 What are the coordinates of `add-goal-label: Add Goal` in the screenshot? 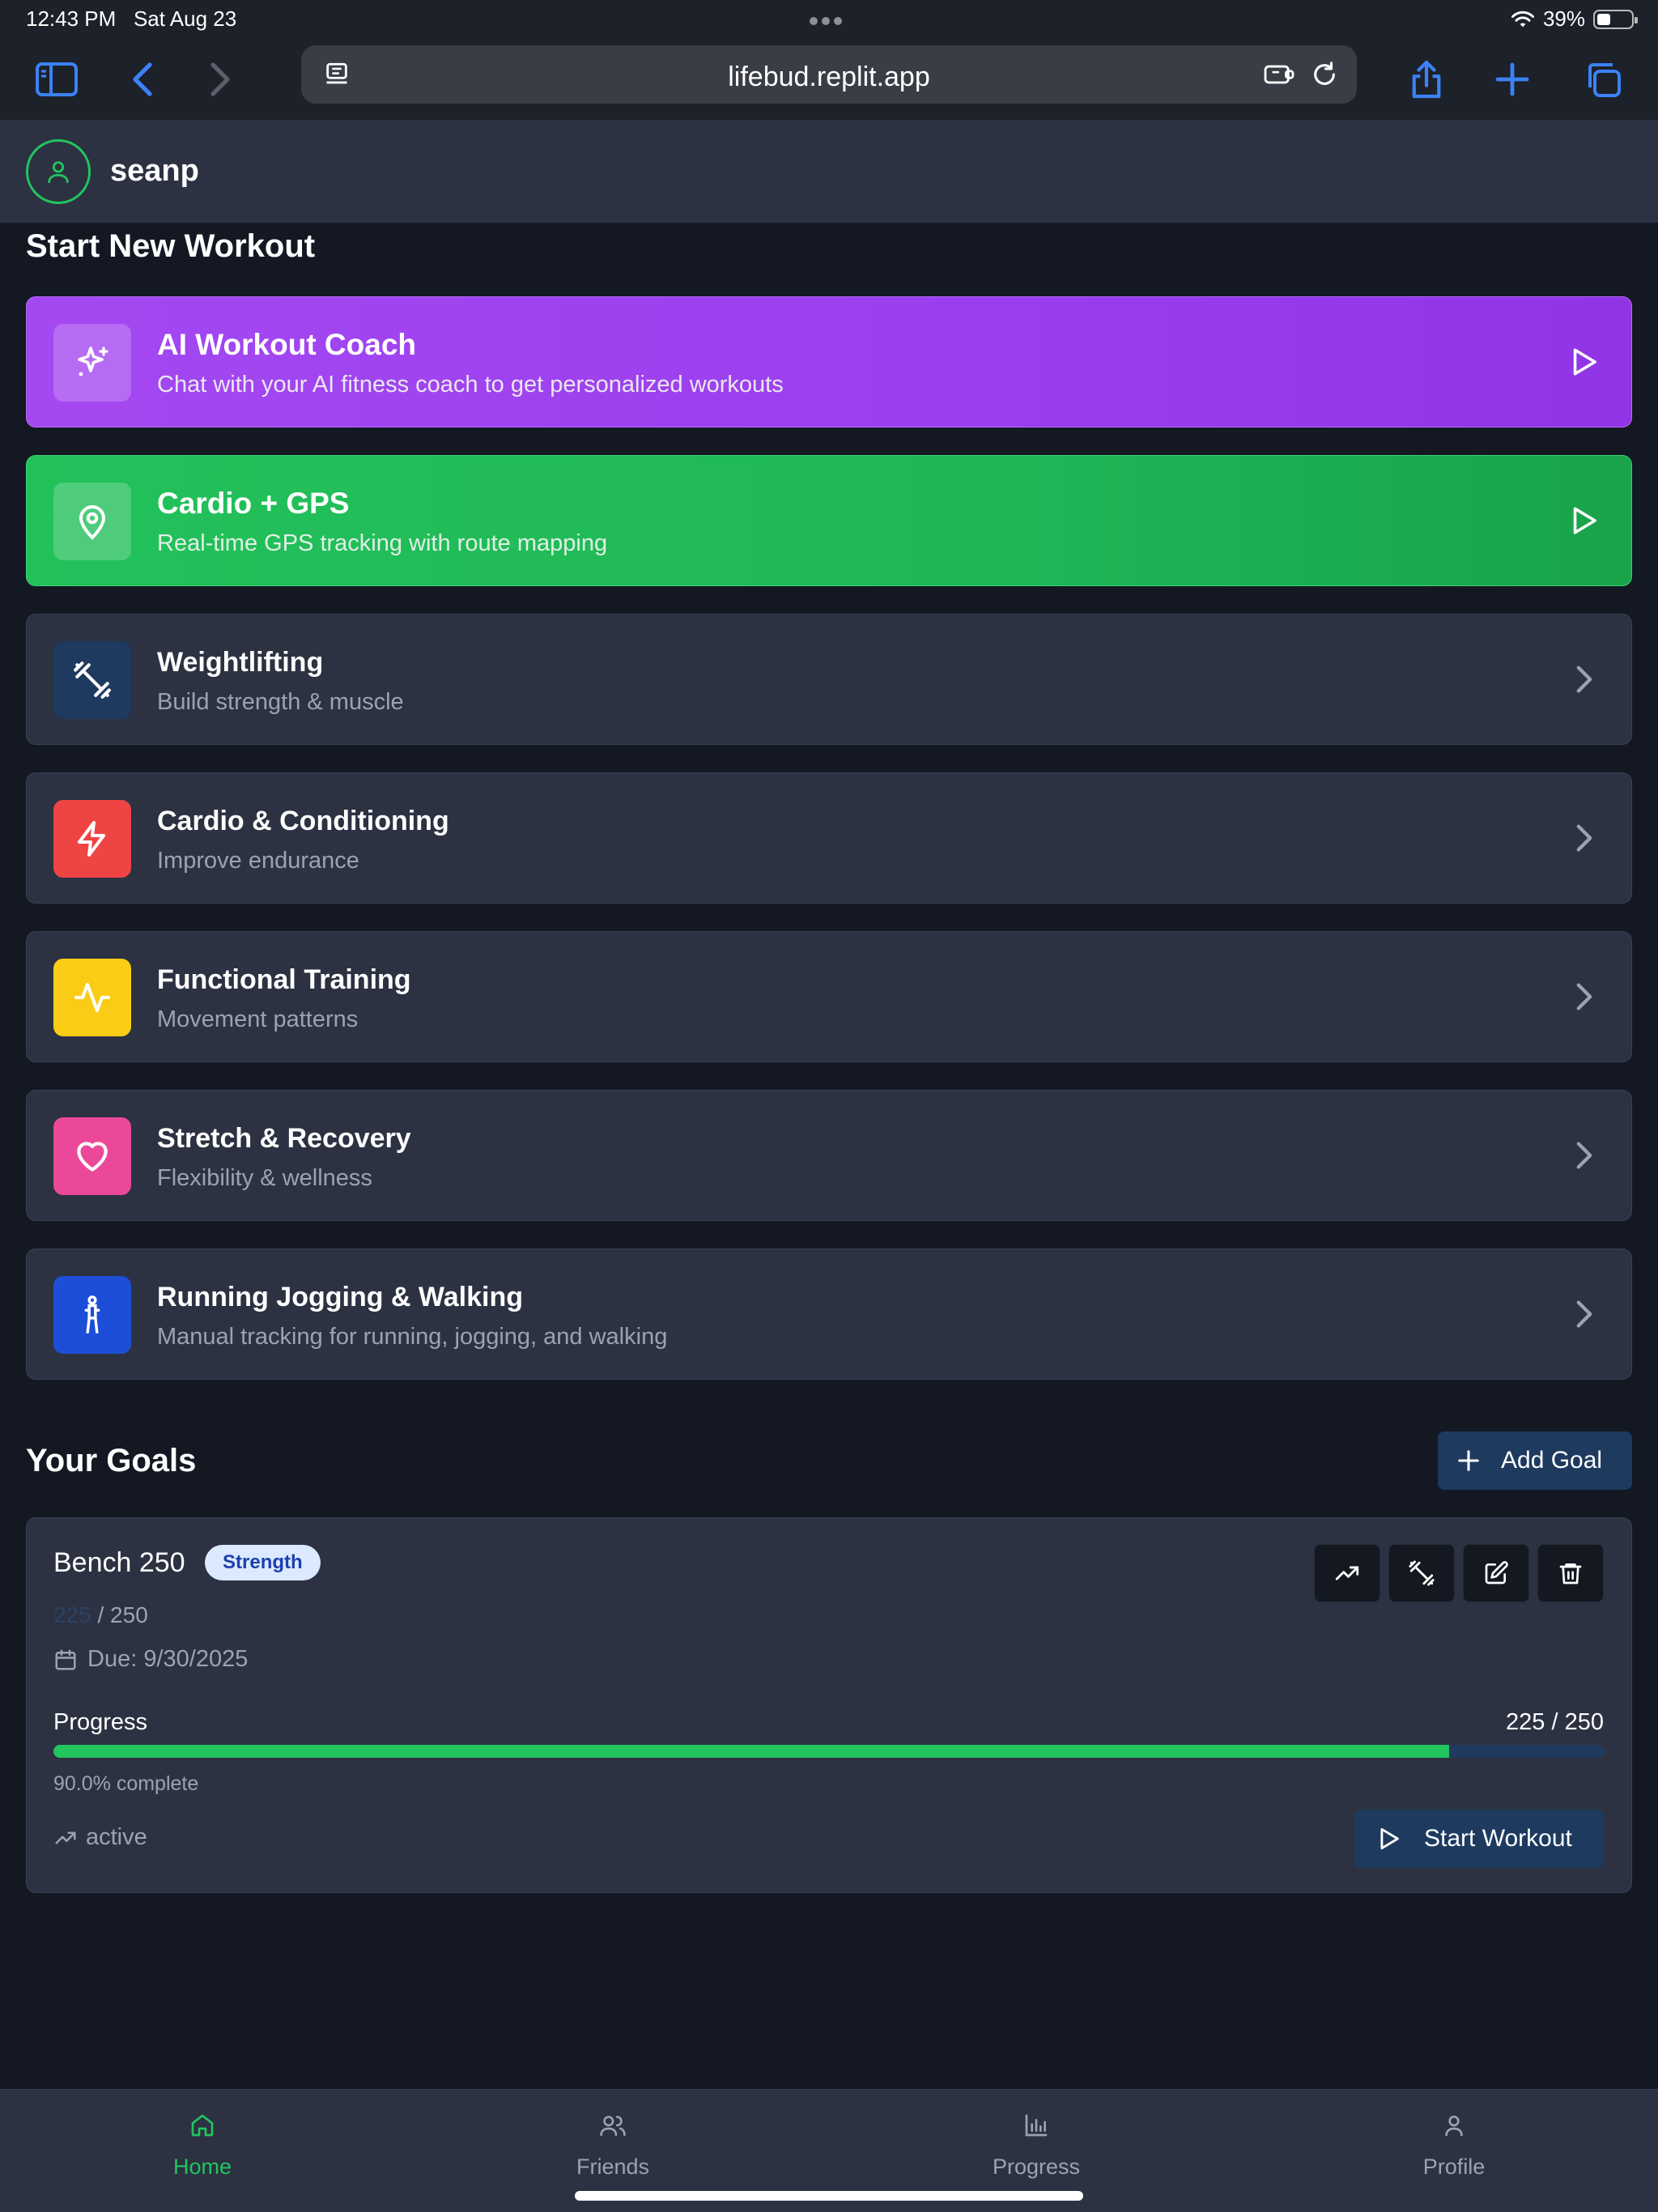 It's located at (1552, 1461).